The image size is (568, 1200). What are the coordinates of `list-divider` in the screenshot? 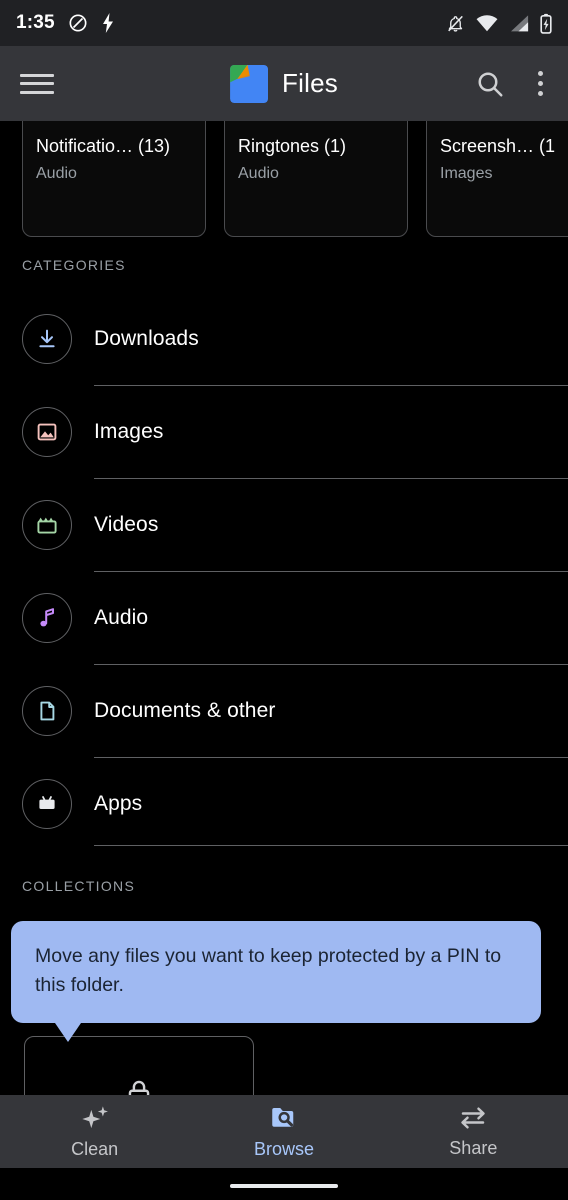 It's located at (331, 845).